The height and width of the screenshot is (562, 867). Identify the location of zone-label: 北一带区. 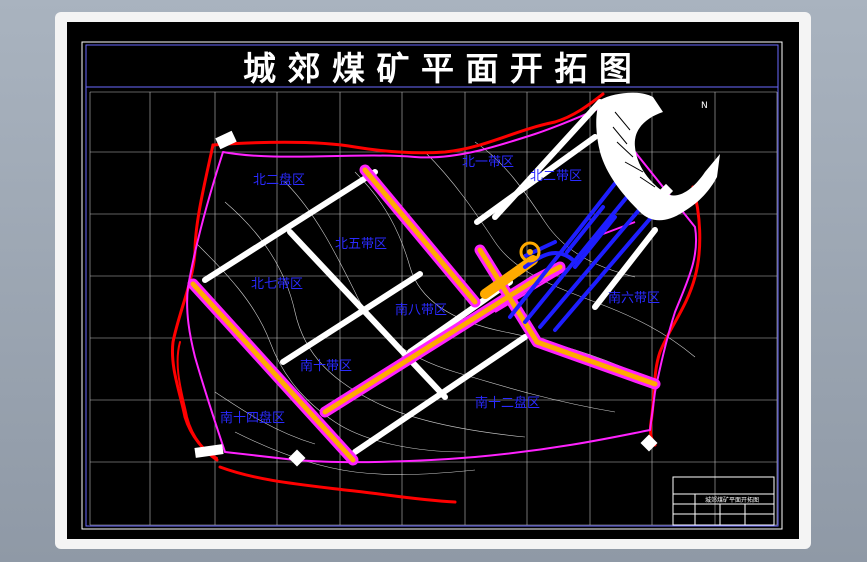
(488, 162).